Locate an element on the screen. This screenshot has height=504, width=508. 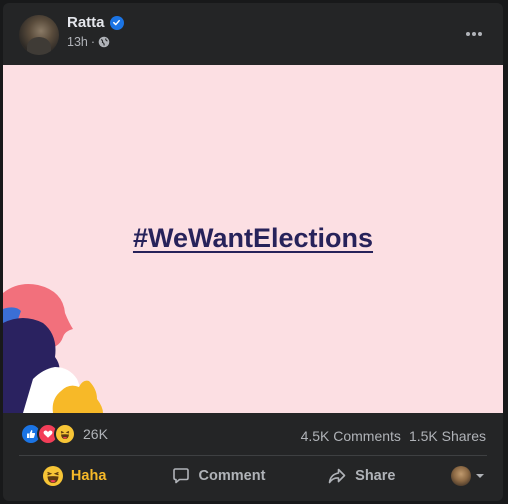
action-bar: Haha Comment Share is located at coordinates (253, 476).